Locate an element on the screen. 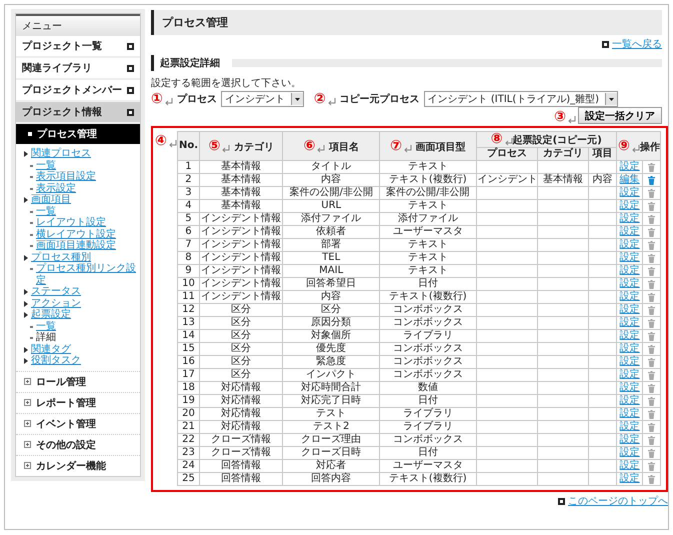 The image size is (673, 535). table-cell: 21 is located at coordinates (189, 427).